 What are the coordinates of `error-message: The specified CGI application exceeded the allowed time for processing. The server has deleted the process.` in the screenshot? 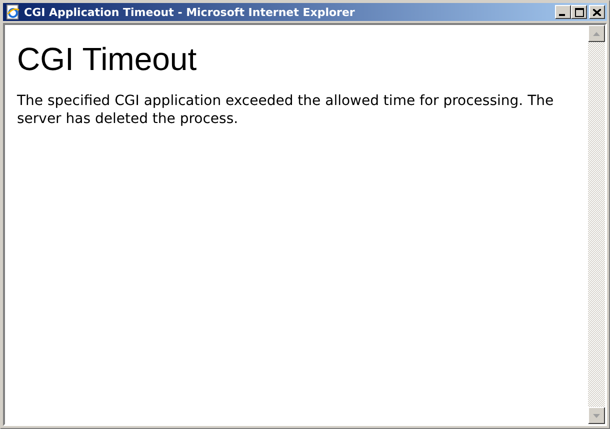 It's located at (286, 110).